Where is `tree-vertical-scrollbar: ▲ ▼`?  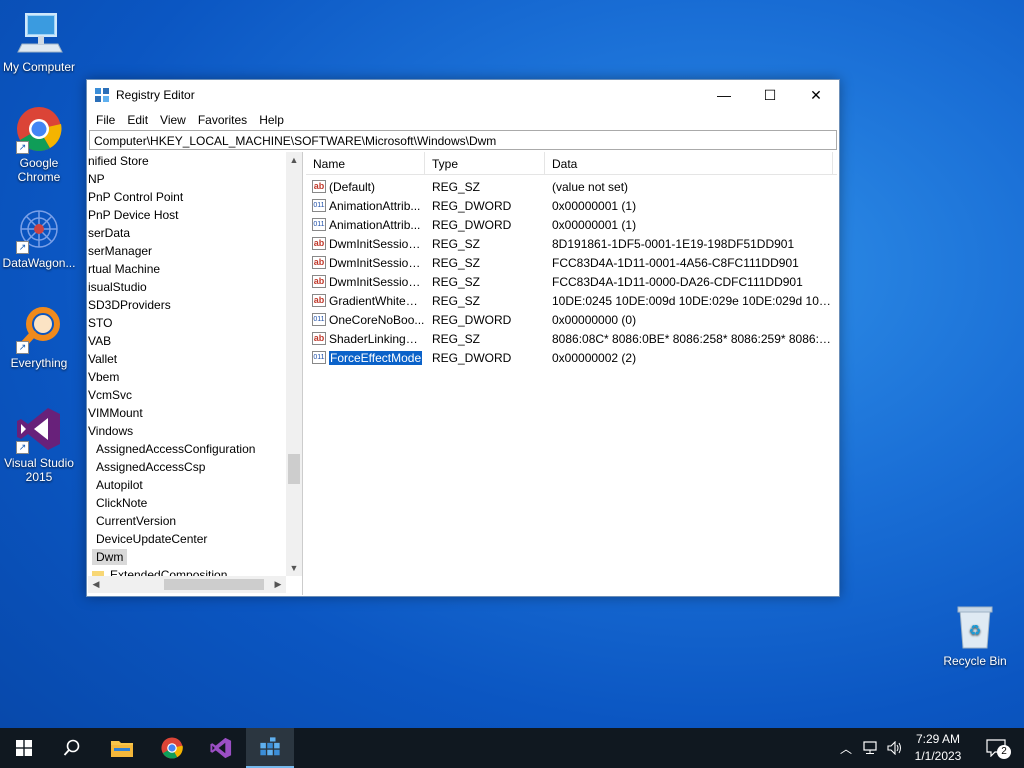
tree-vertical-scrollbar: ▲ ▼ is located at coordinates (294, 364).